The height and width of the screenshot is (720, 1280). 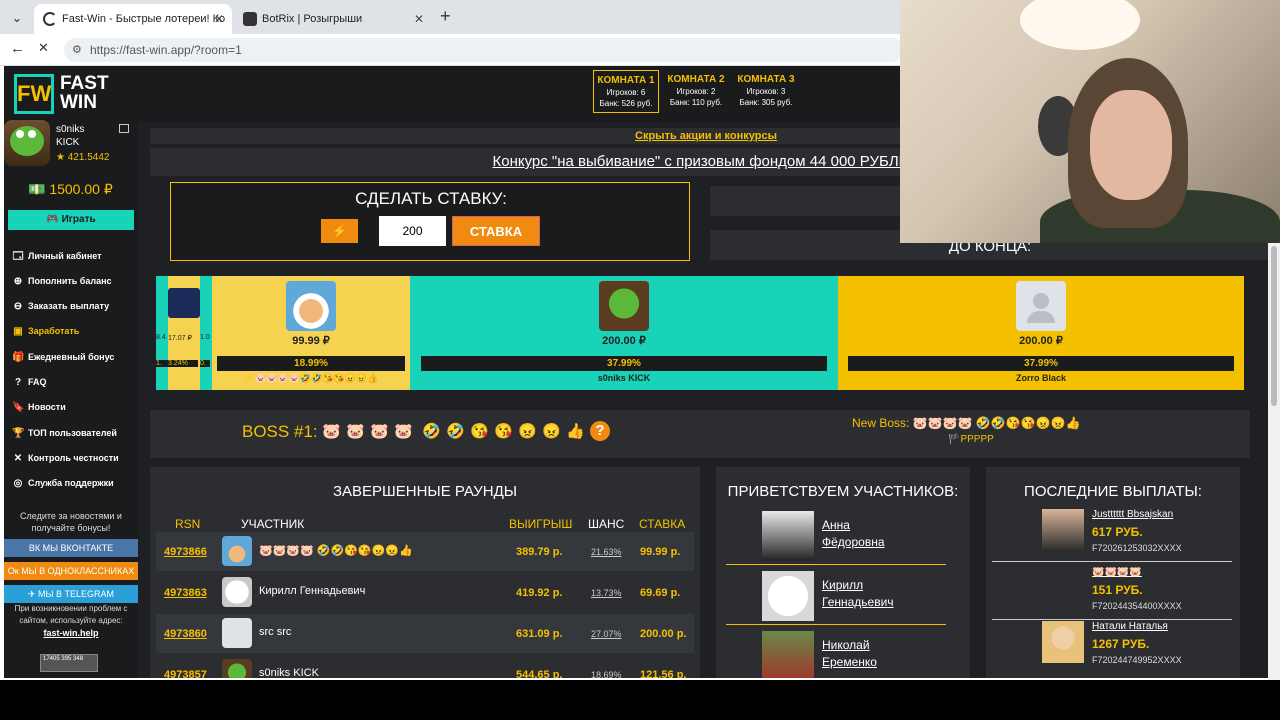 What do you see at coordinates (18, 306) in the screenshot?
I see `minus-circle-icon: ⊖` at bounding box center [18, 306].